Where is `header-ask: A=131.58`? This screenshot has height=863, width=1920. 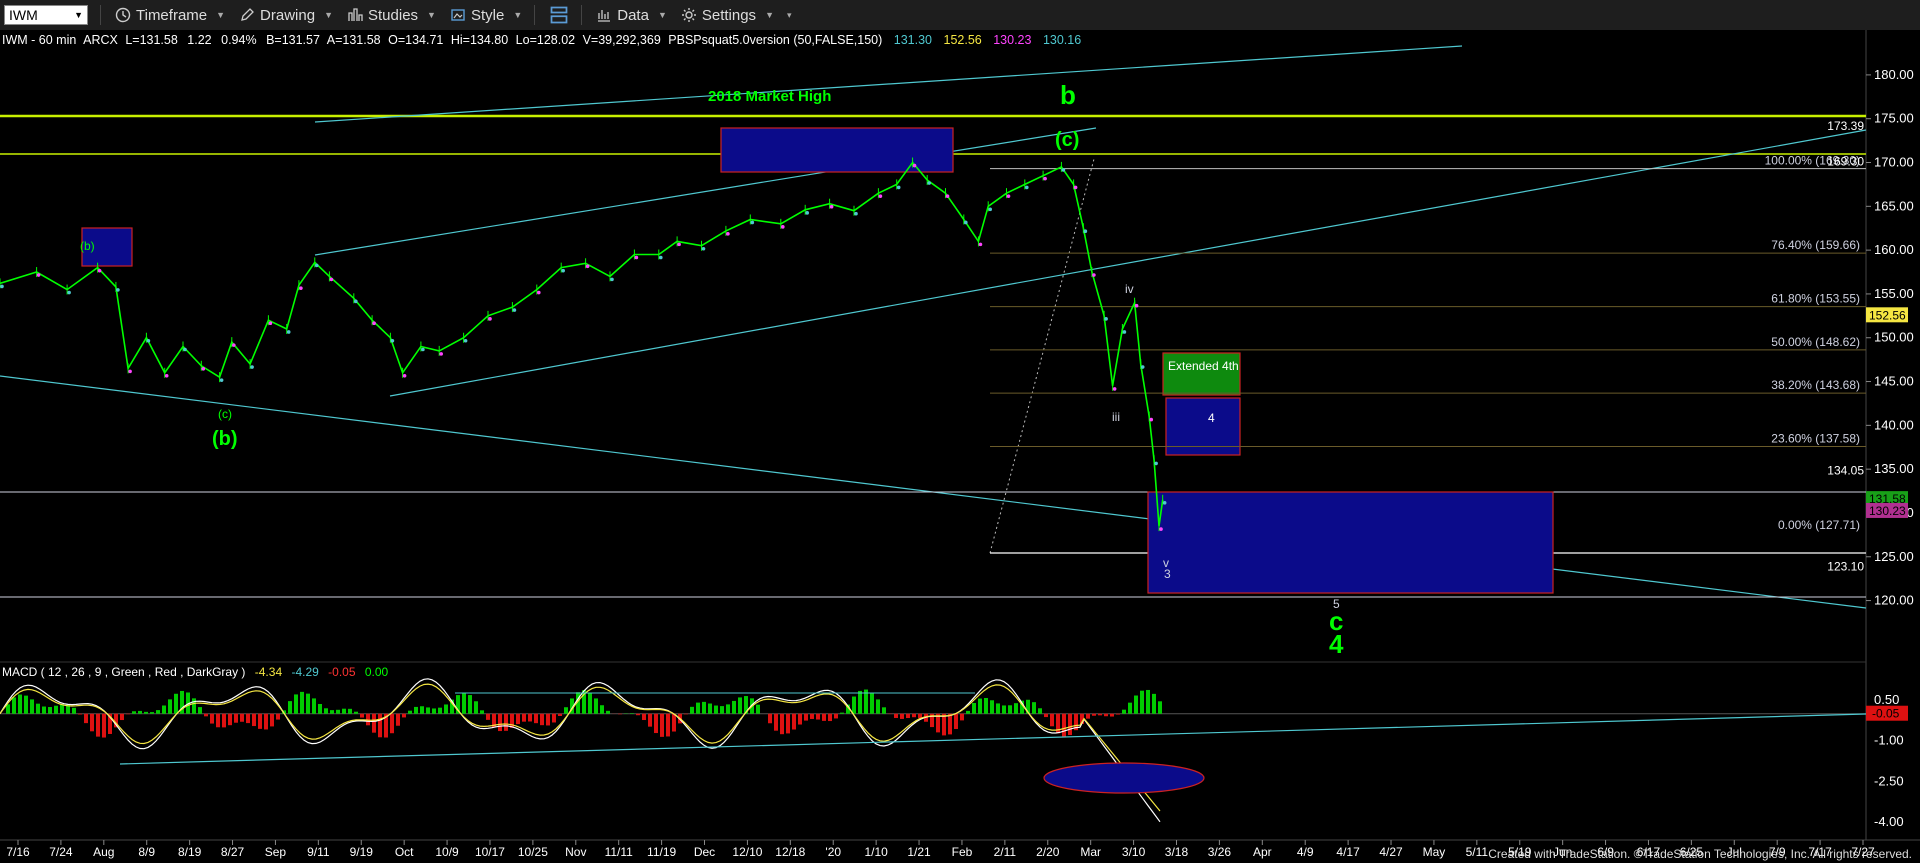
header-ask: A=131.58 is located at coordinates (354, 40).